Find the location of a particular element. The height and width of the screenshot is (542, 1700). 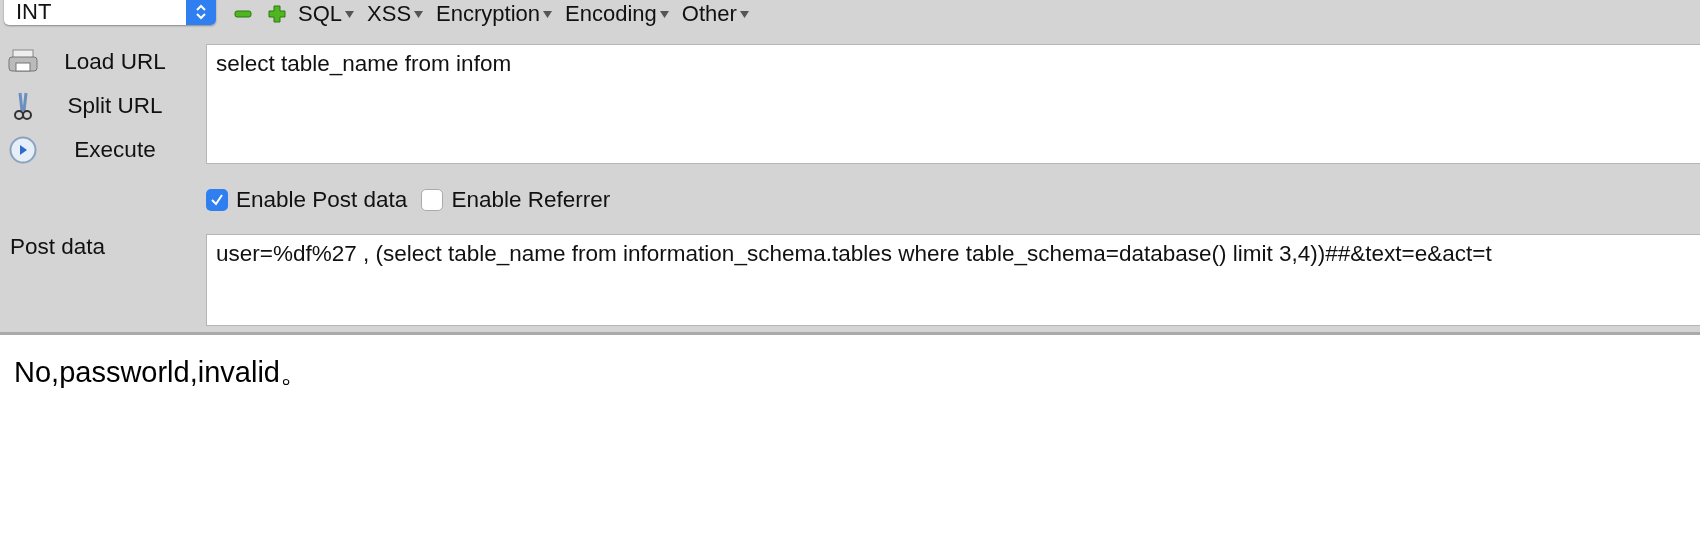

menu-button: Encoding is located at coordinates (617, 14).